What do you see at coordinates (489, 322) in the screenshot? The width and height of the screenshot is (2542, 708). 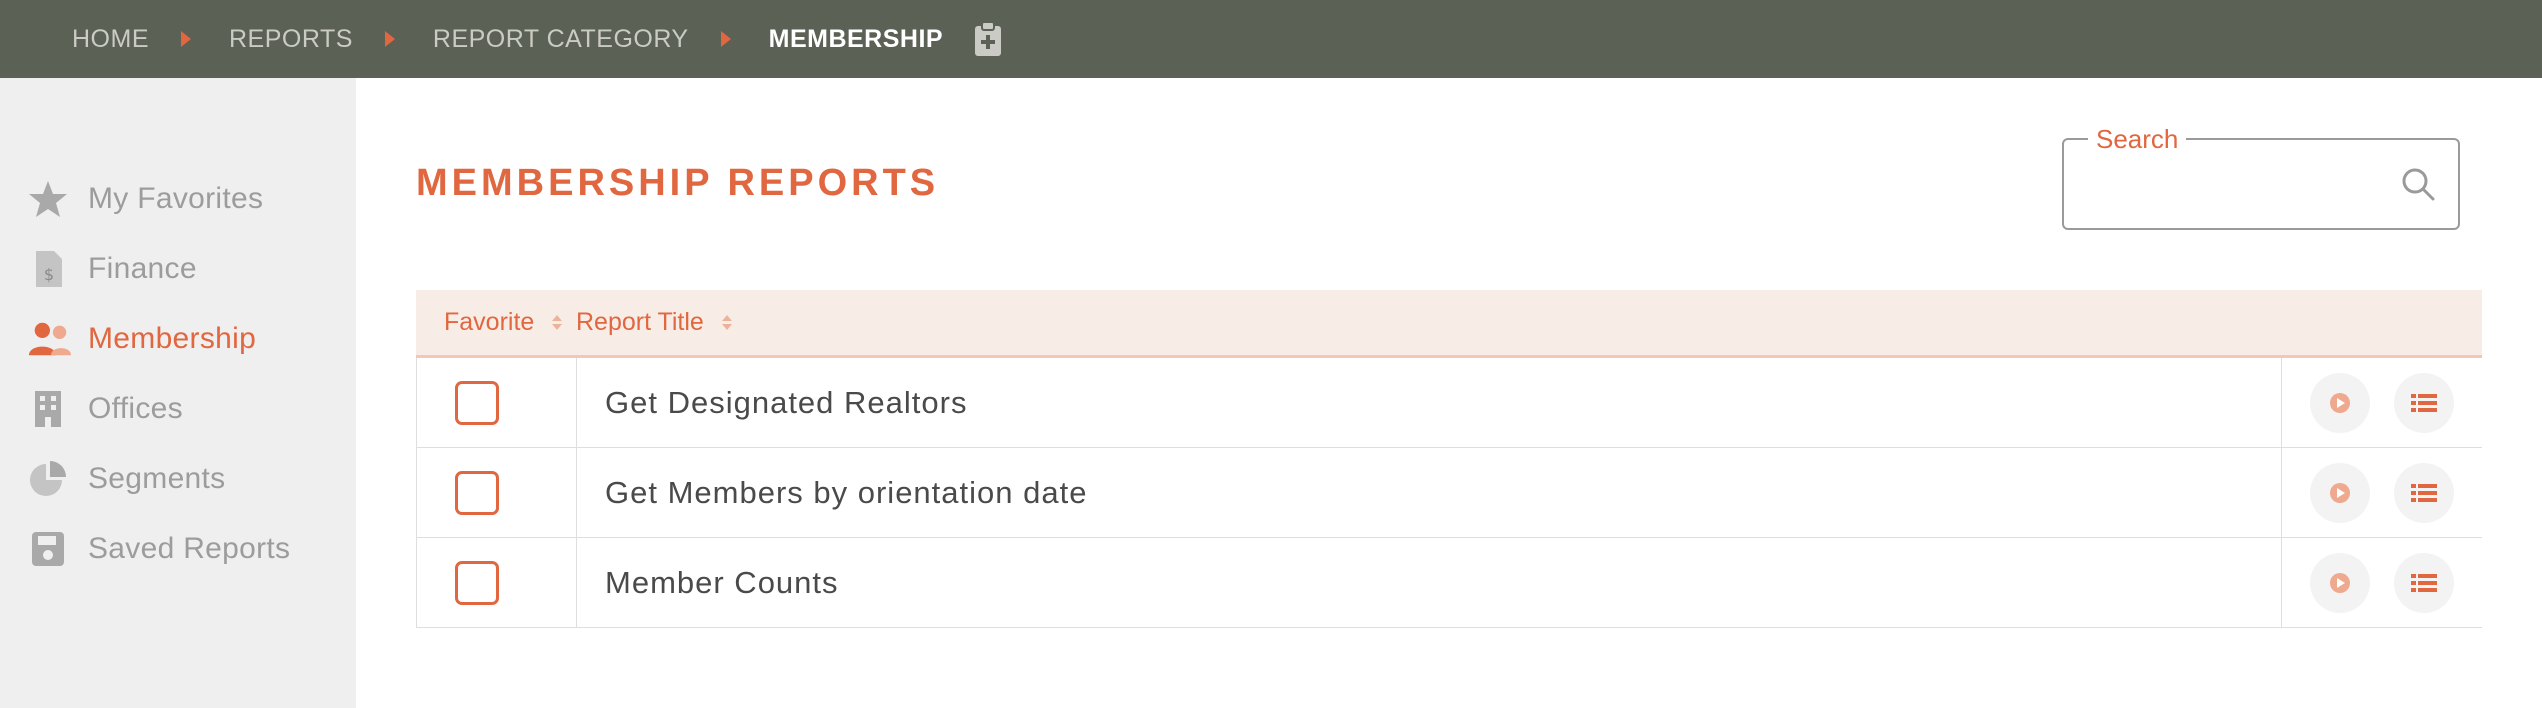 I see `column-header-label: Favorite` at bounding box center [489, 322].